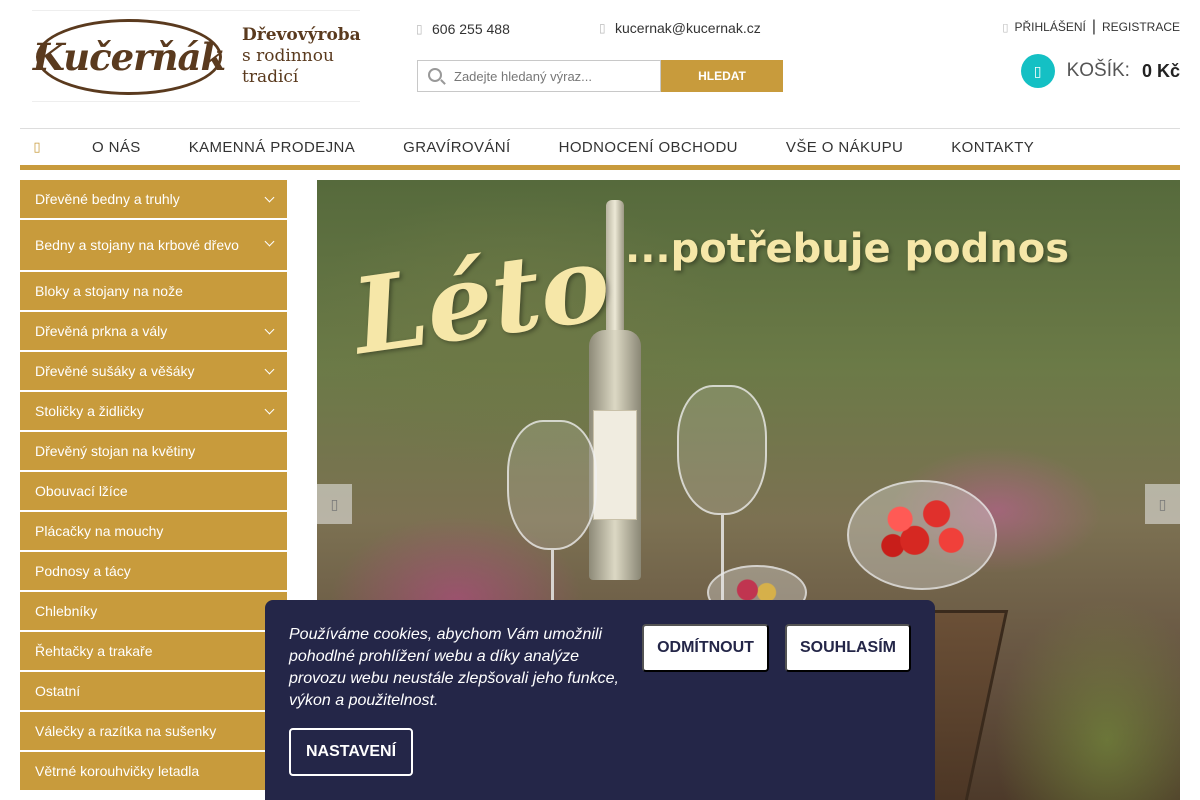 This screenshot has width=1200, height=800. Describe the element at coordinates (81, 491) in the screenshot. I see `category-label: Obouvací lžíce` at that location.